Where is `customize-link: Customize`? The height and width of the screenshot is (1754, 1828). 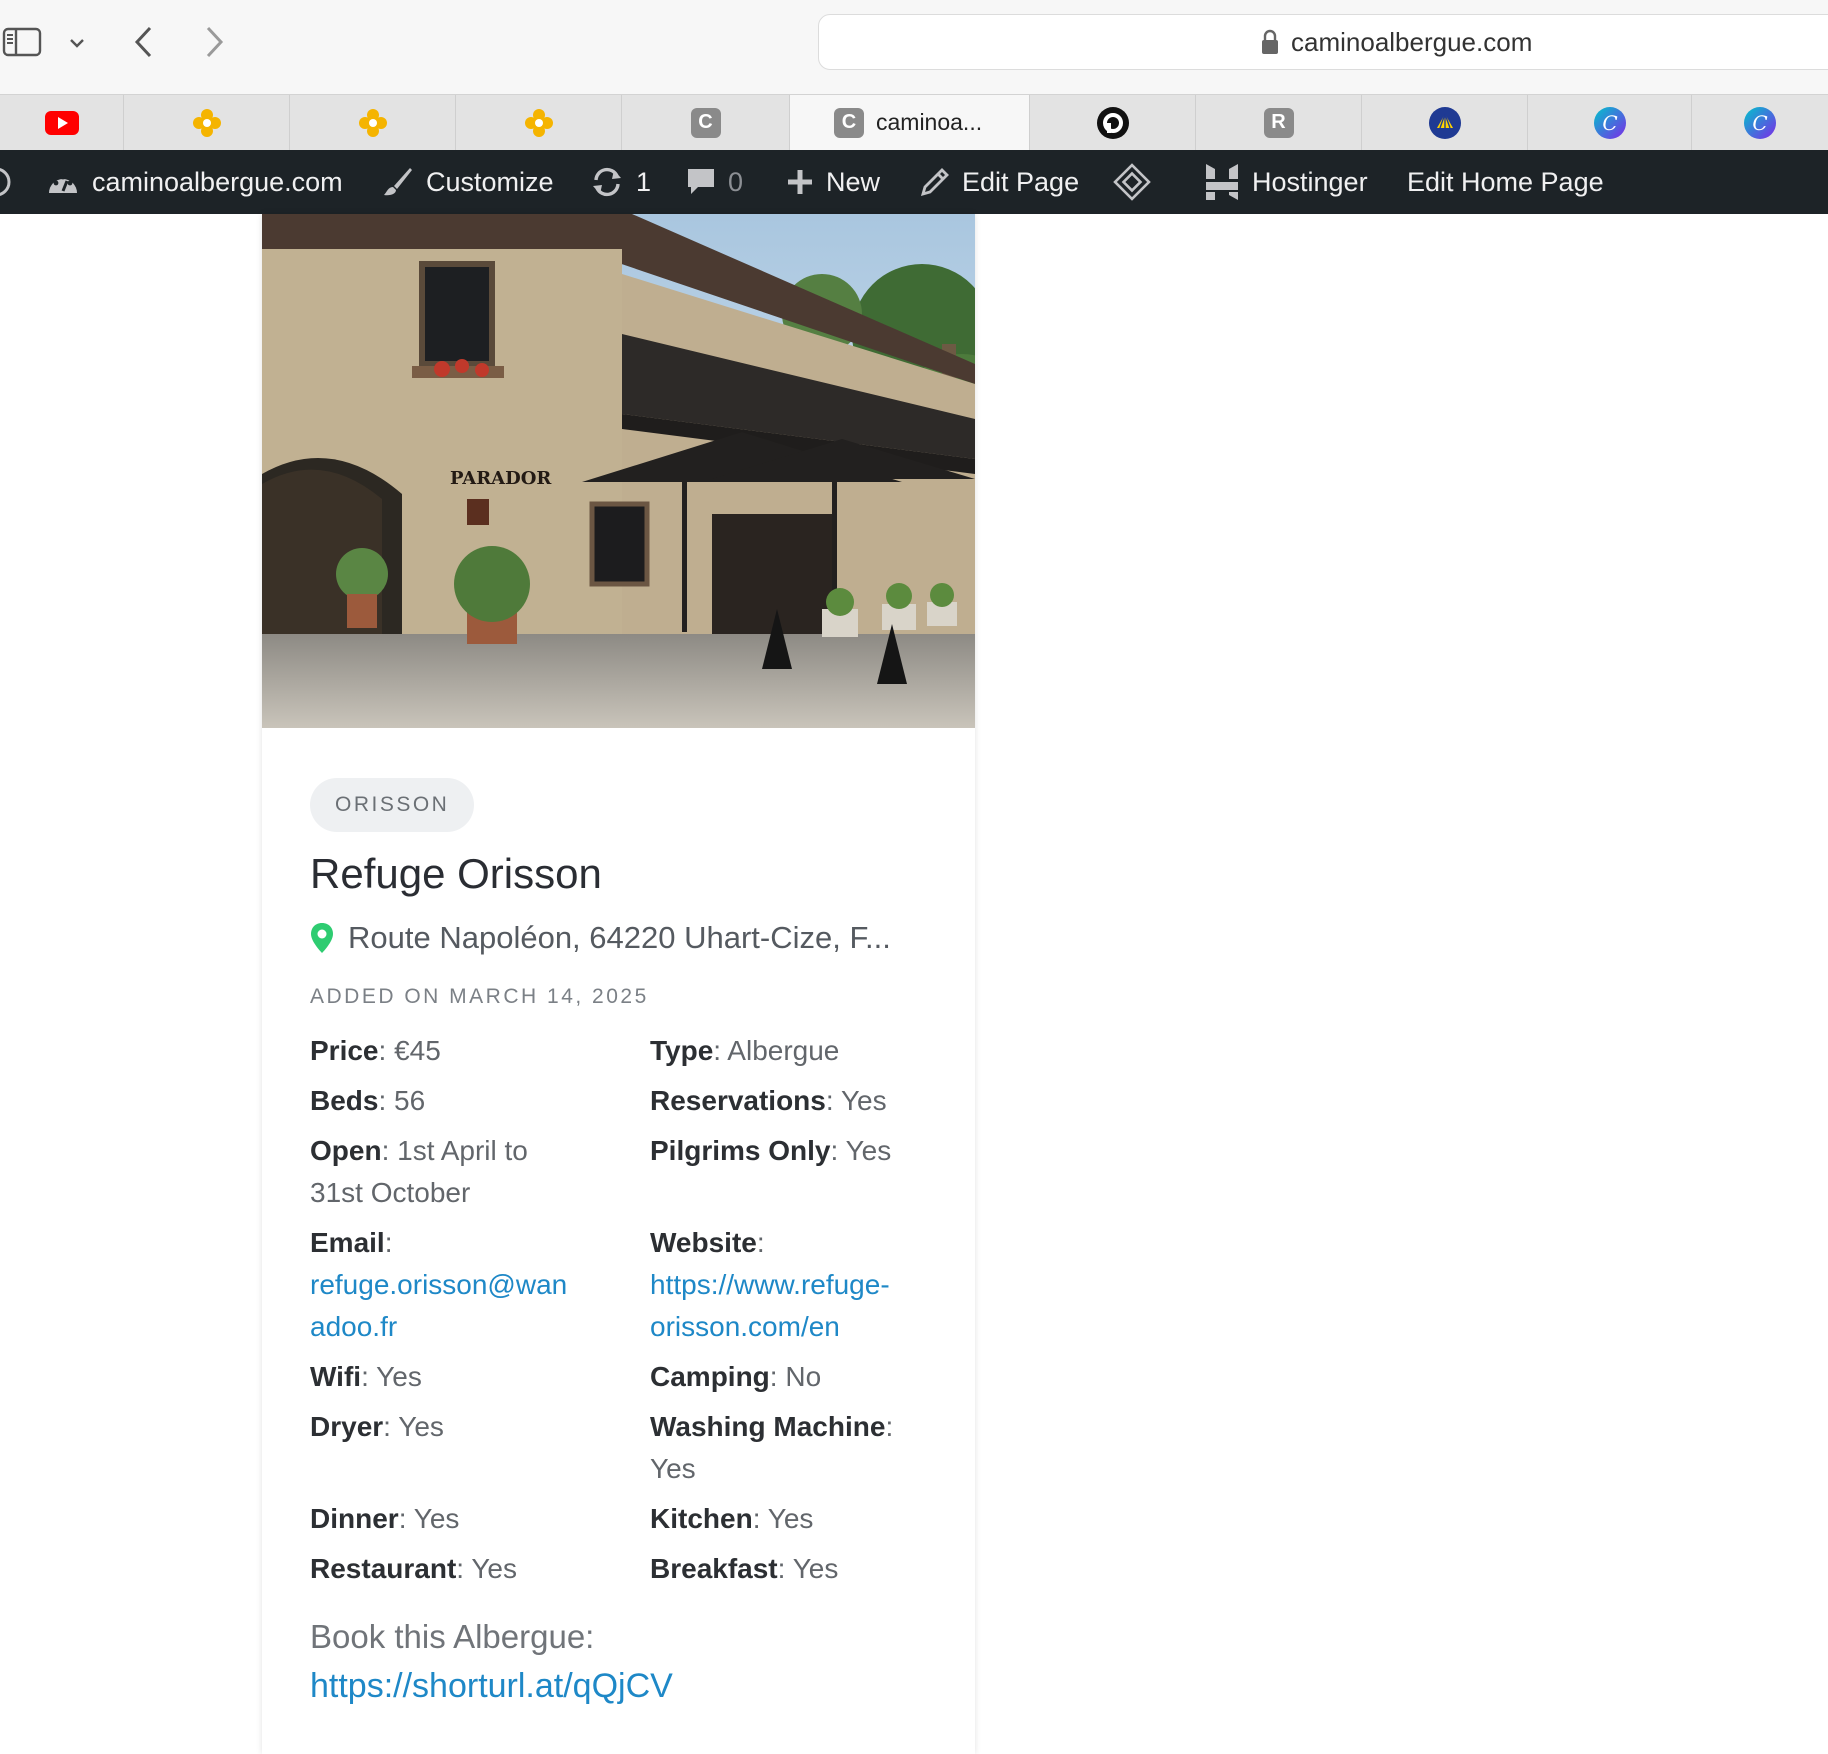 customize-link: Customize is located at coordinates (468, 182).